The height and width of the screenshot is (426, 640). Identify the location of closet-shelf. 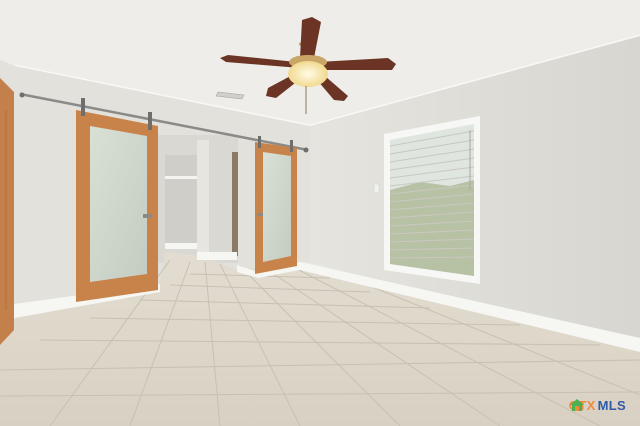
(181, 177).